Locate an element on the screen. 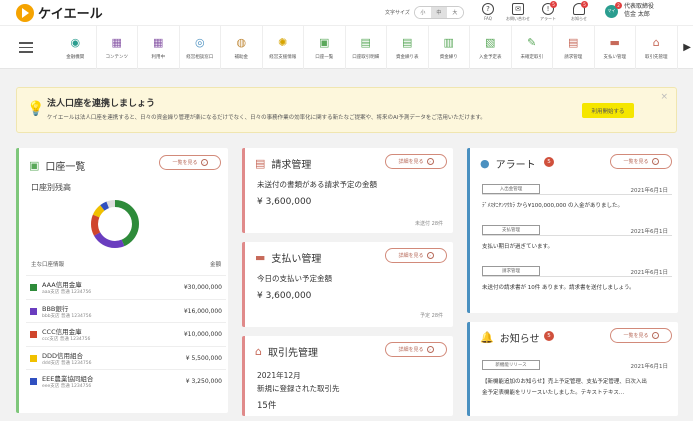 This screenshot has width=693, height=421. client-card: ⌂ 取引先管理 詳細を見る › 2021年12月 新規に登録された取引先 15件 is located at coordinates (347, 376).